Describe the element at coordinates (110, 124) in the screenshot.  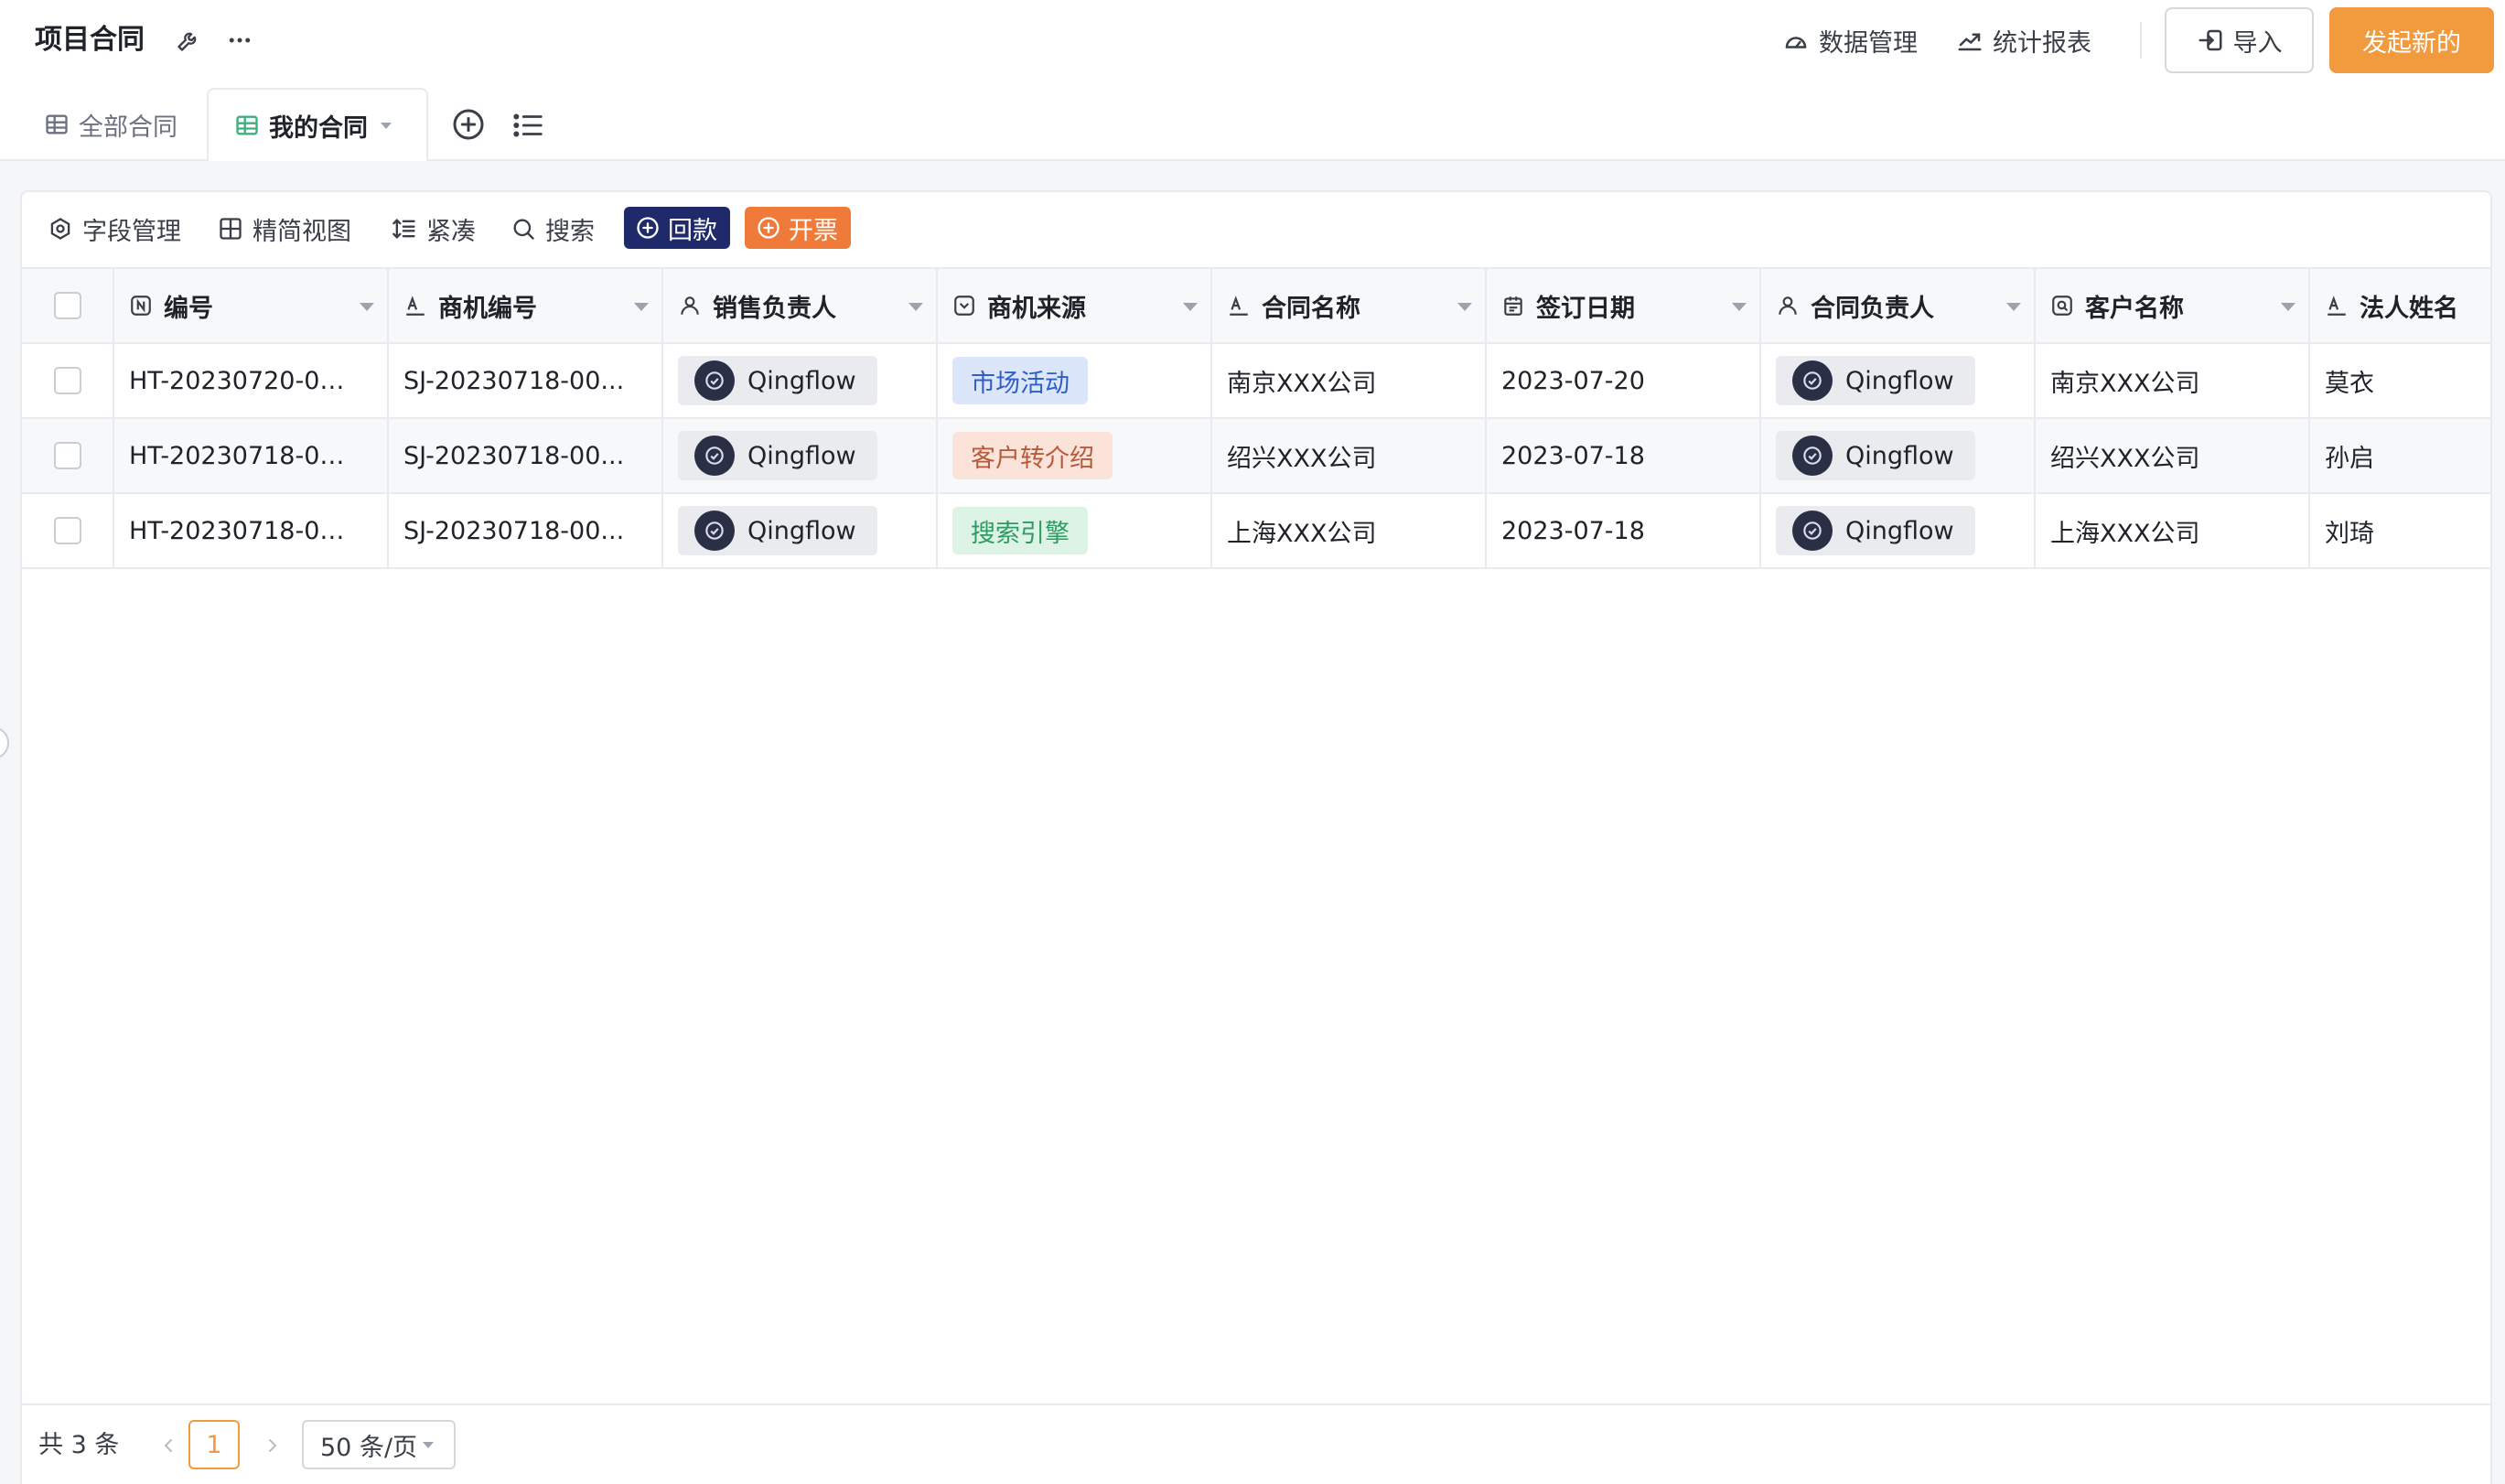
I see `tab-all-contracts: 全部合同` at that location.